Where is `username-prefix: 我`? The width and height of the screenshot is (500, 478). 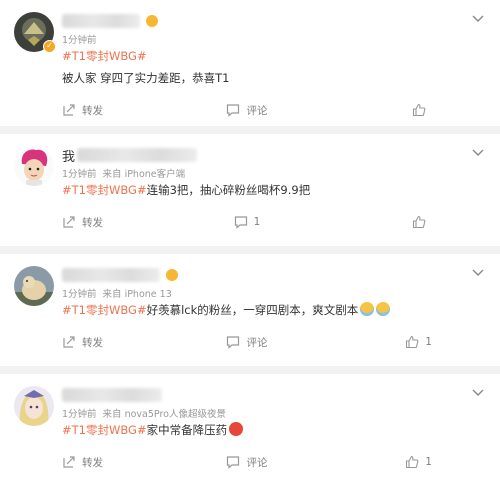 username-prefix: 我 is located at coordinates (68, 155).